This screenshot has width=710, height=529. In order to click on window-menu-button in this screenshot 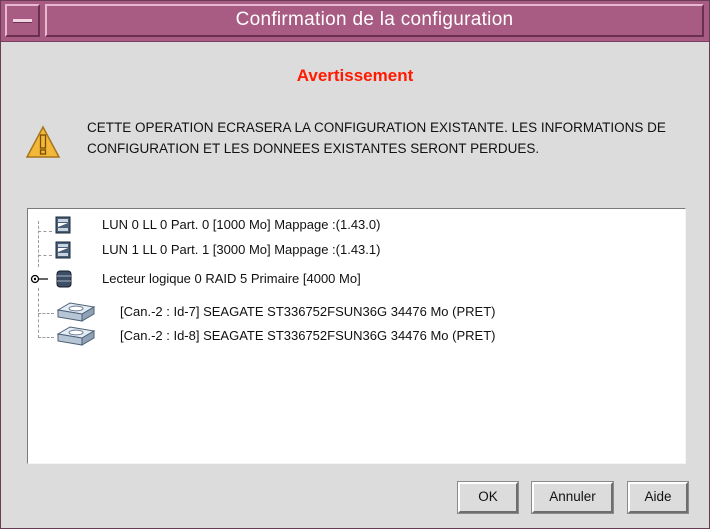, I will do `click(22, 20)`.